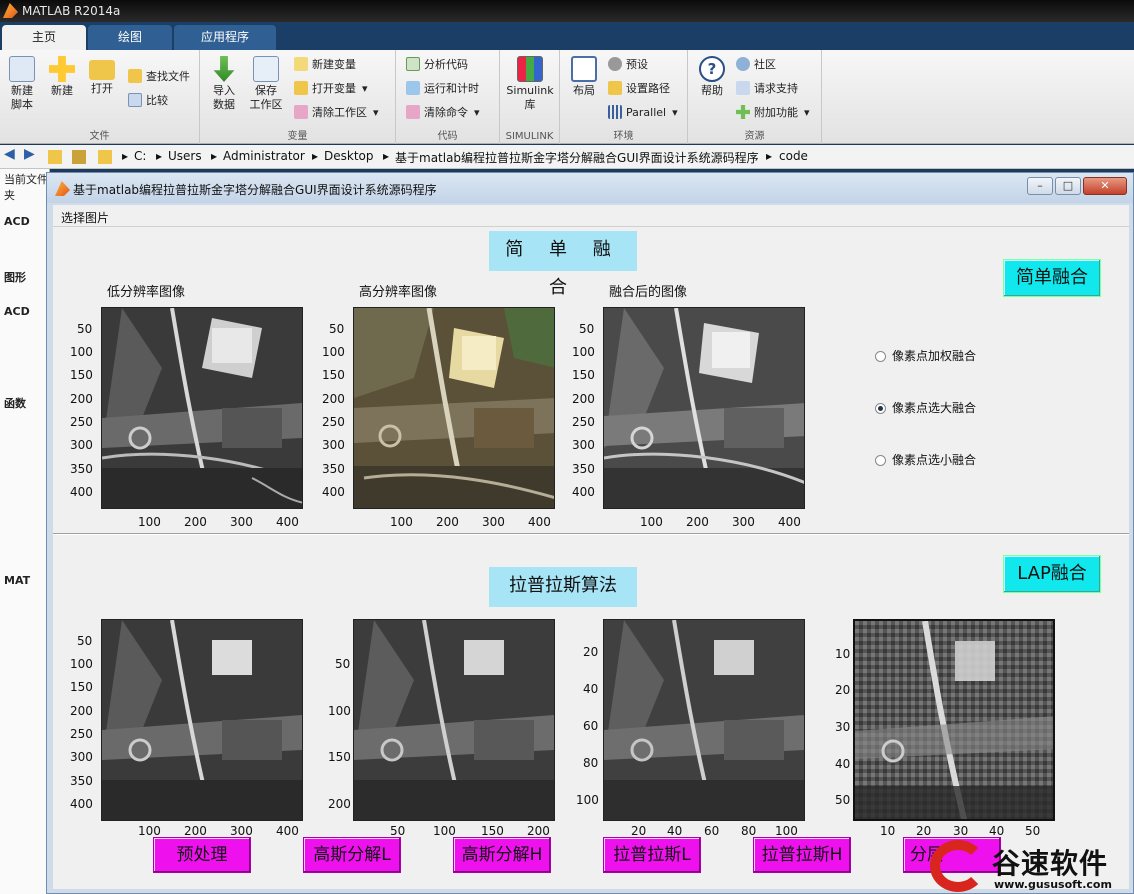  Describe the element at coordinates (1052, 278) in the screenshot. I see `simple-fusion-button: 简单融合` at that location.